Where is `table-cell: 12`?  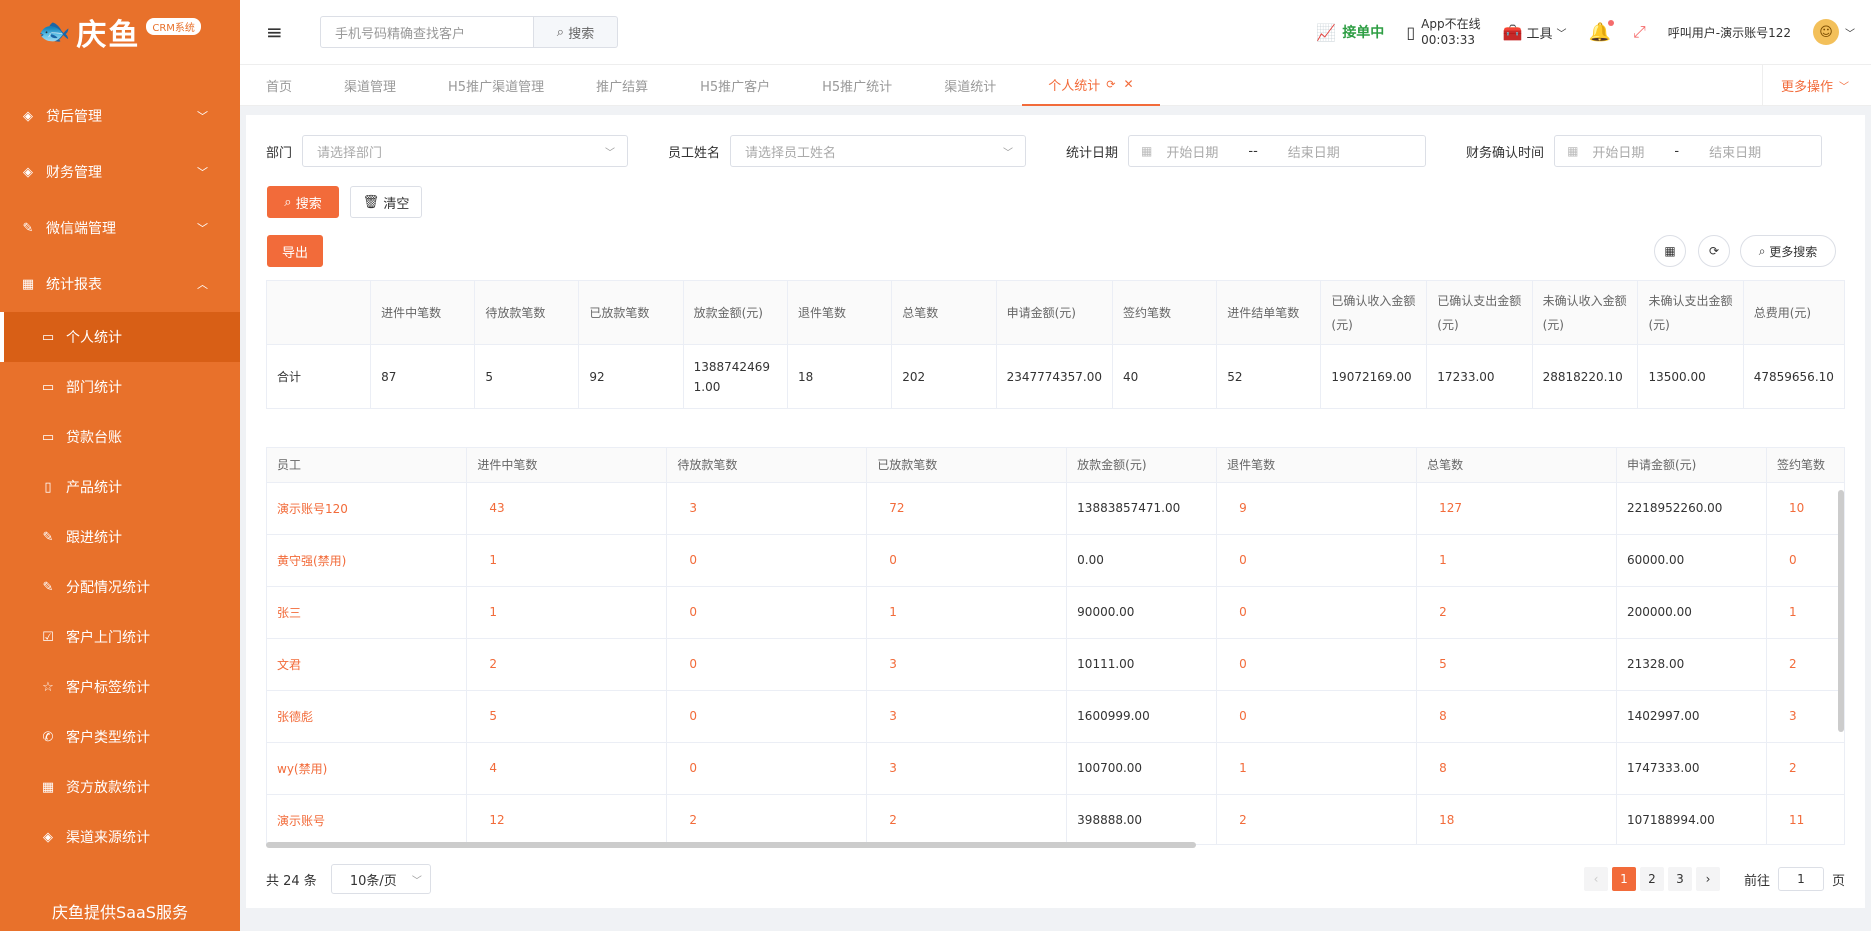
table-cell: 12 is located at coordinates (567, 819).